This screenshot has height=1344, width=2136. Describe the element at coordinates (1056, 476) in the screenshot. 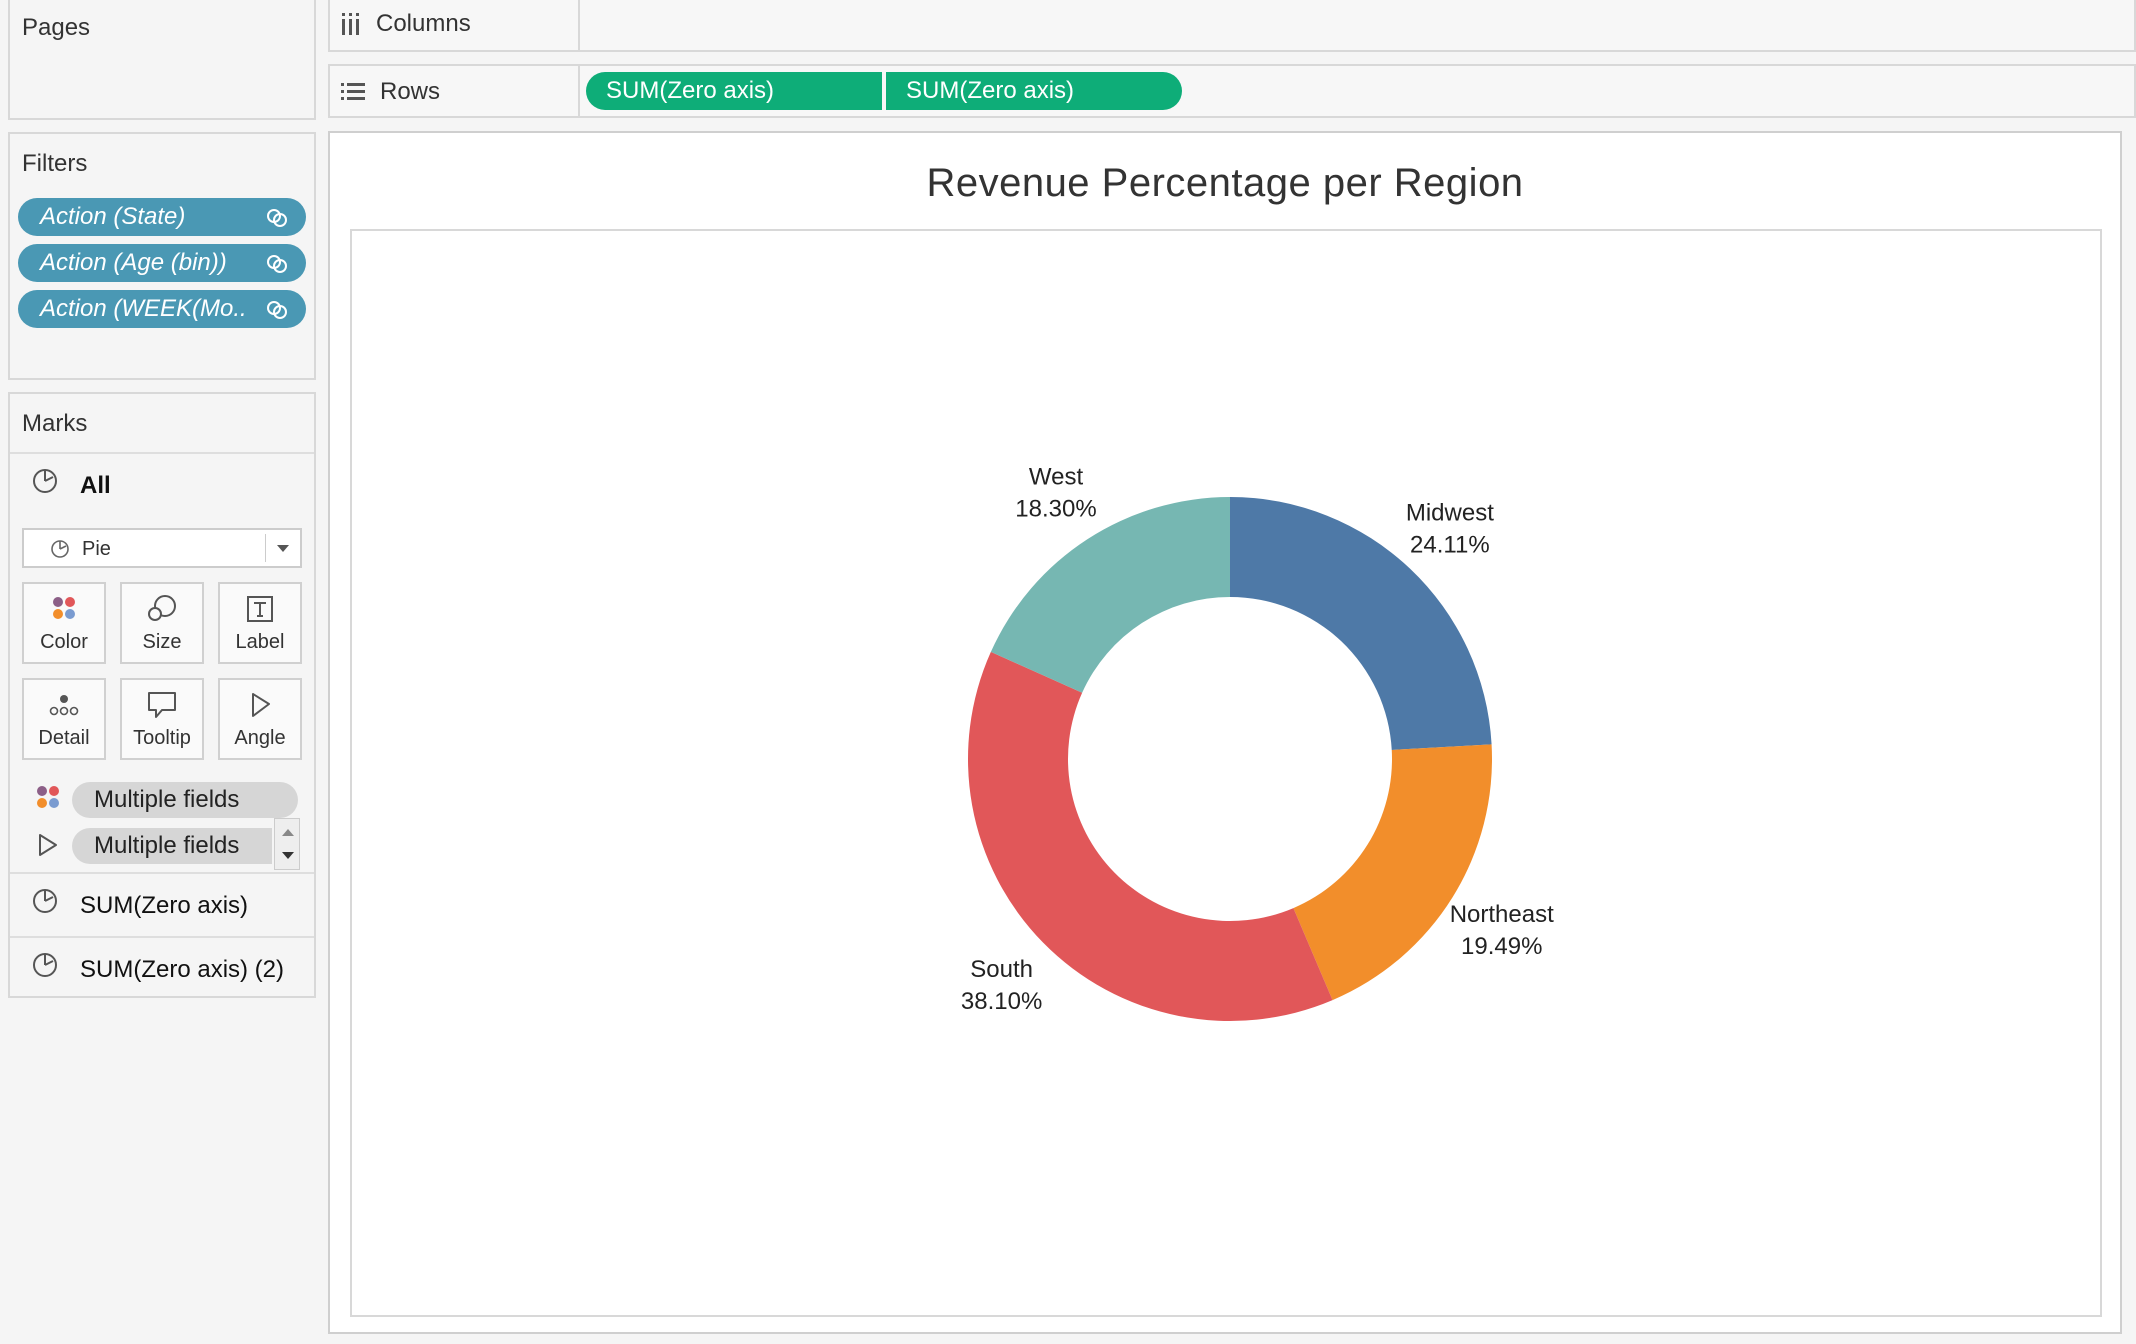

I see `slice-name-label: West` at that location.